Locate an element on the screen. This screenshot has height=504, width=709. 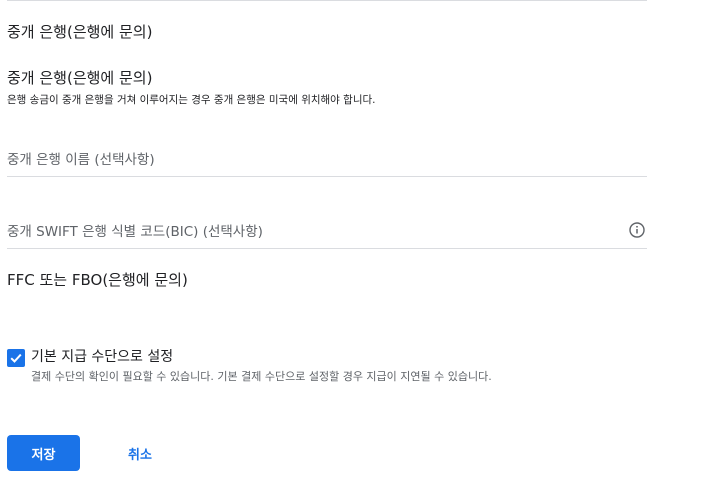
ffc-fbo-heading: FFC 또는 FBO(은행에 문의) is located at coordinates (97, 280).